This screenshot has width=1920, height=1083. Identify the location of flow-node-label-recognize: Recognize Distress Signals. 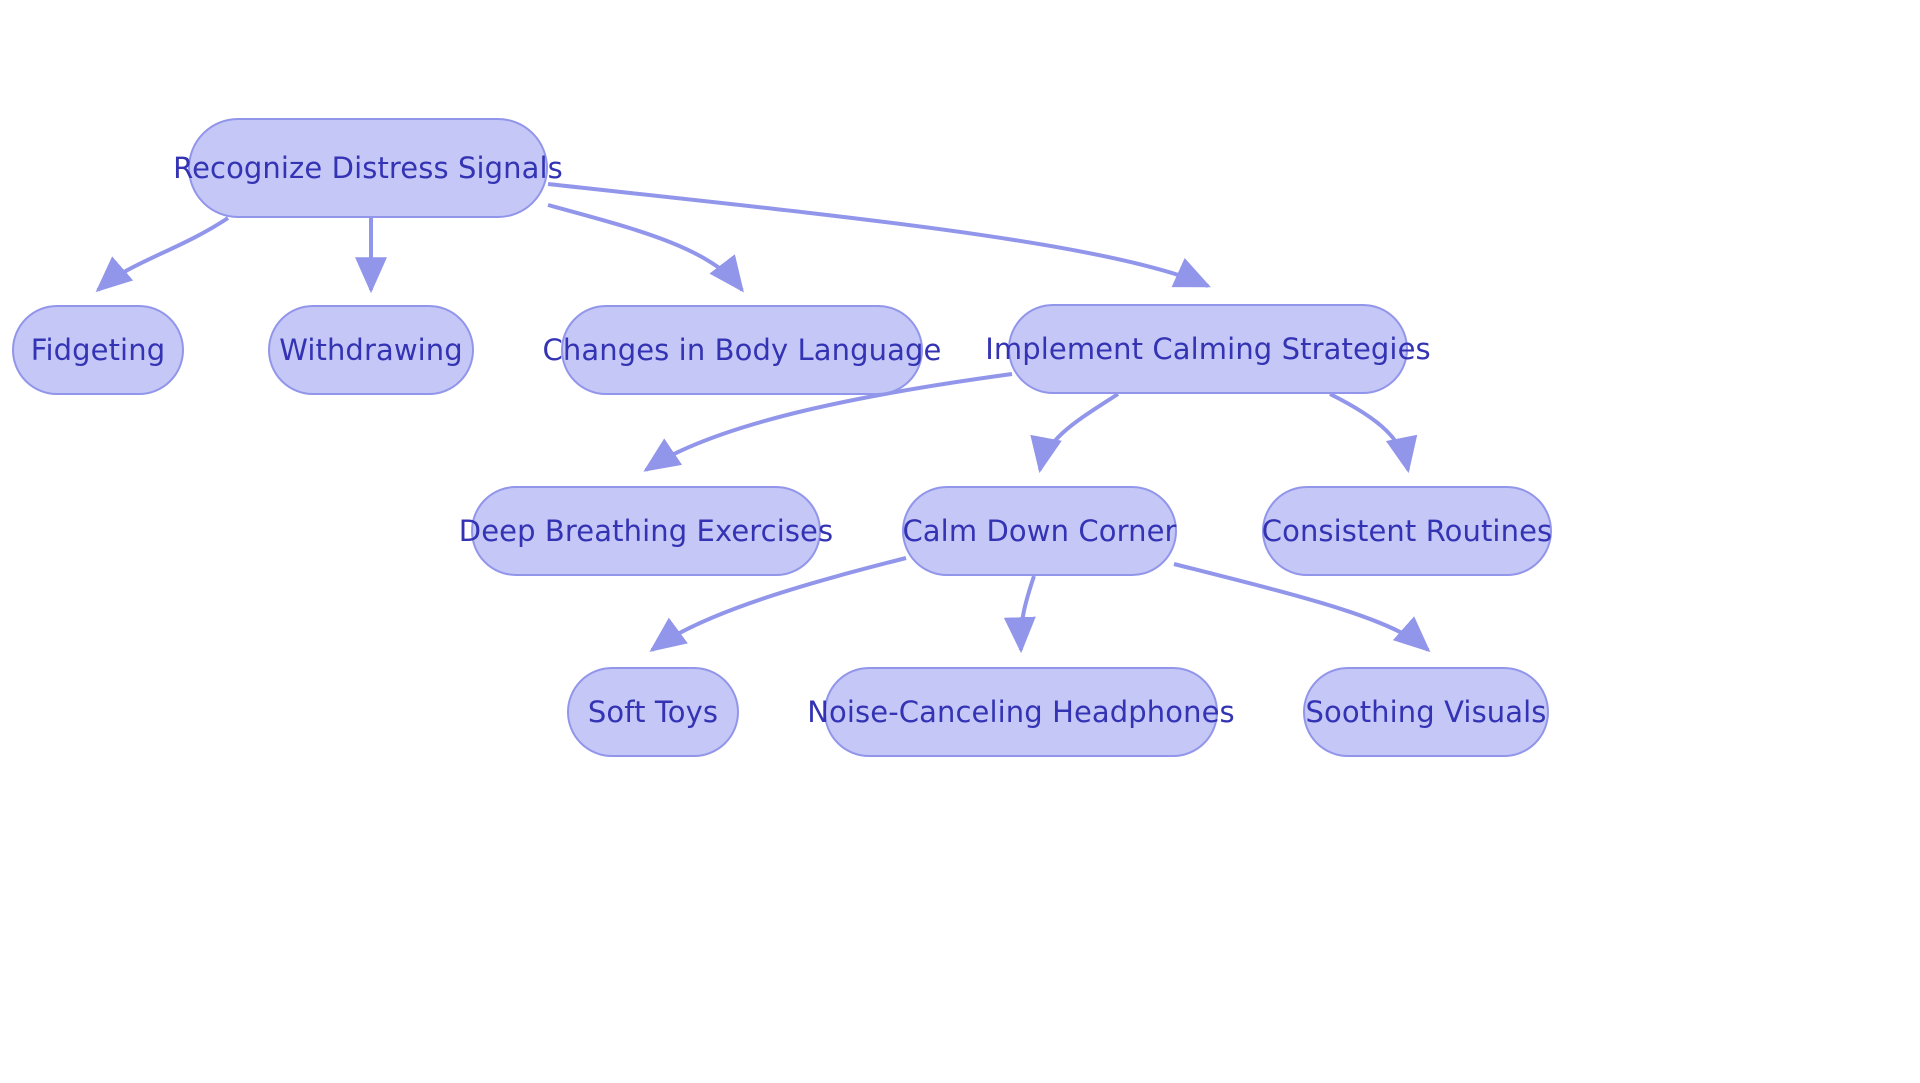
(368, 167).